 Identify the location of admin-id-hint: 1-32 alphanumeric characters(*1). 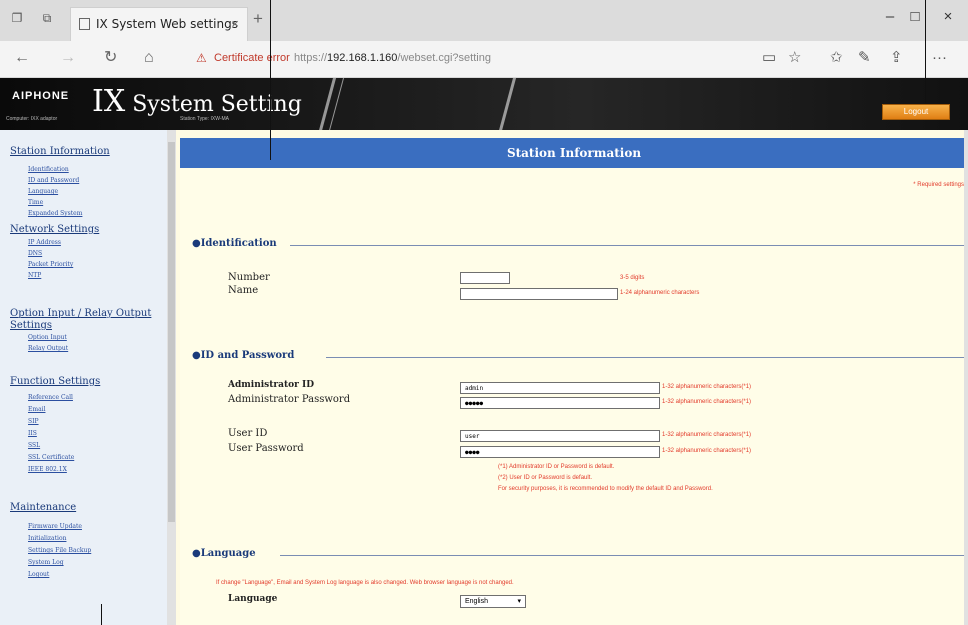
(707, 387).